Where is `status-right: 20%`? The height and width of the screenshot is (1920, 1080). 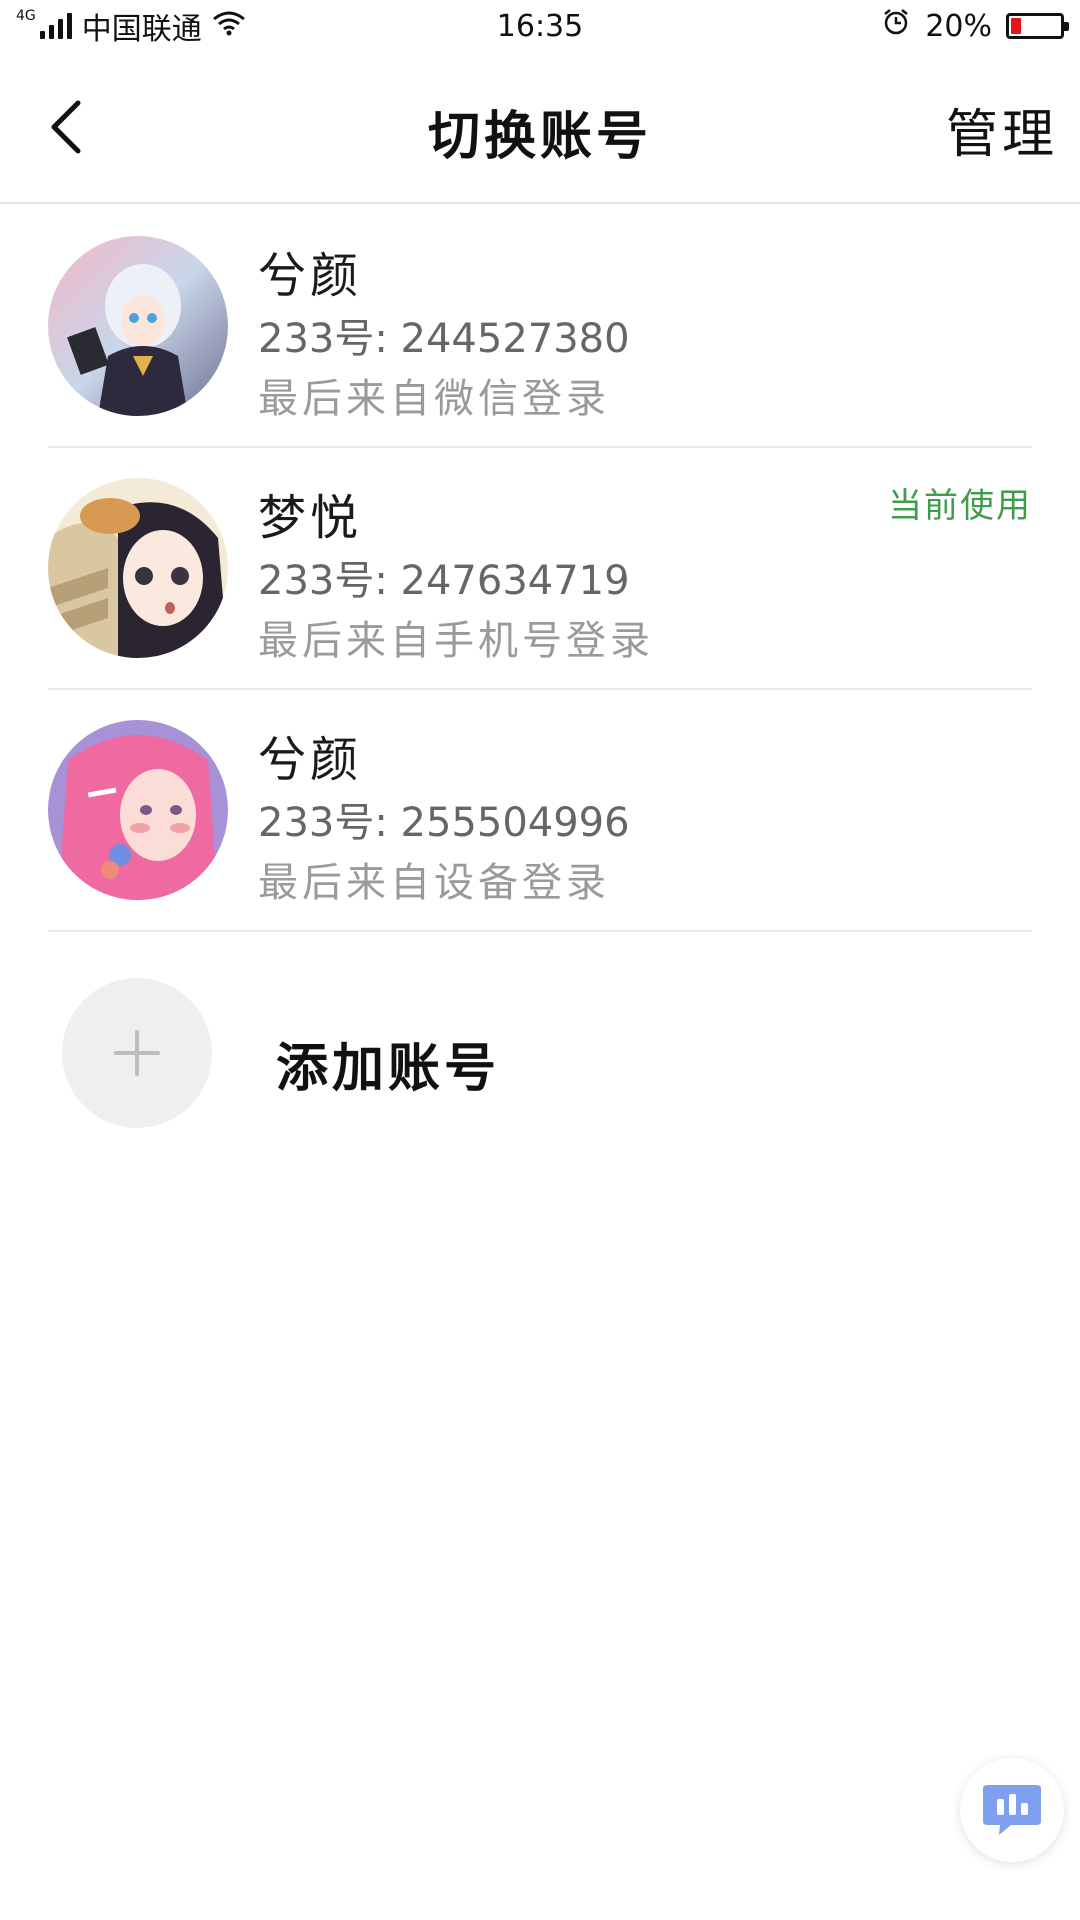
status-right: 20% is located at coordinates (975, 26).